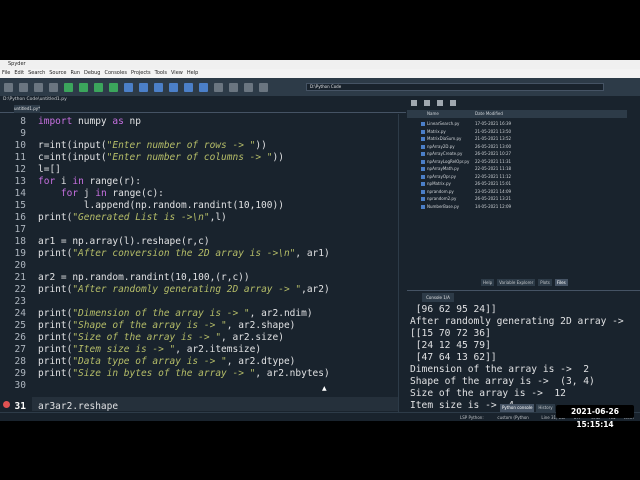  I want to click on code-token: "Item size is -> ", so click(124, 349).